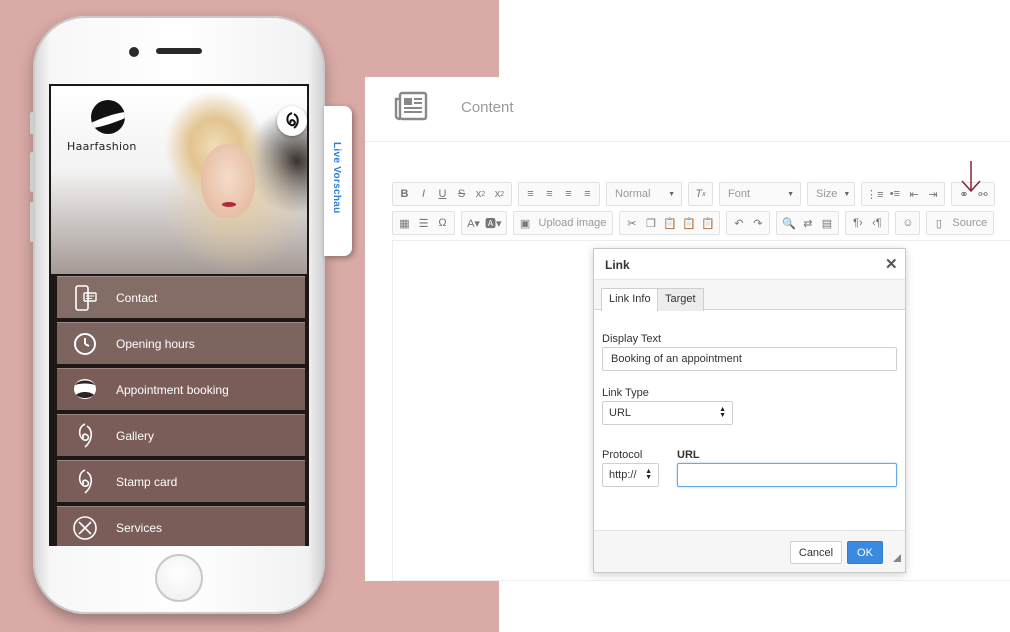  I want to click on size-select: Size ▼, so click(831, 194).